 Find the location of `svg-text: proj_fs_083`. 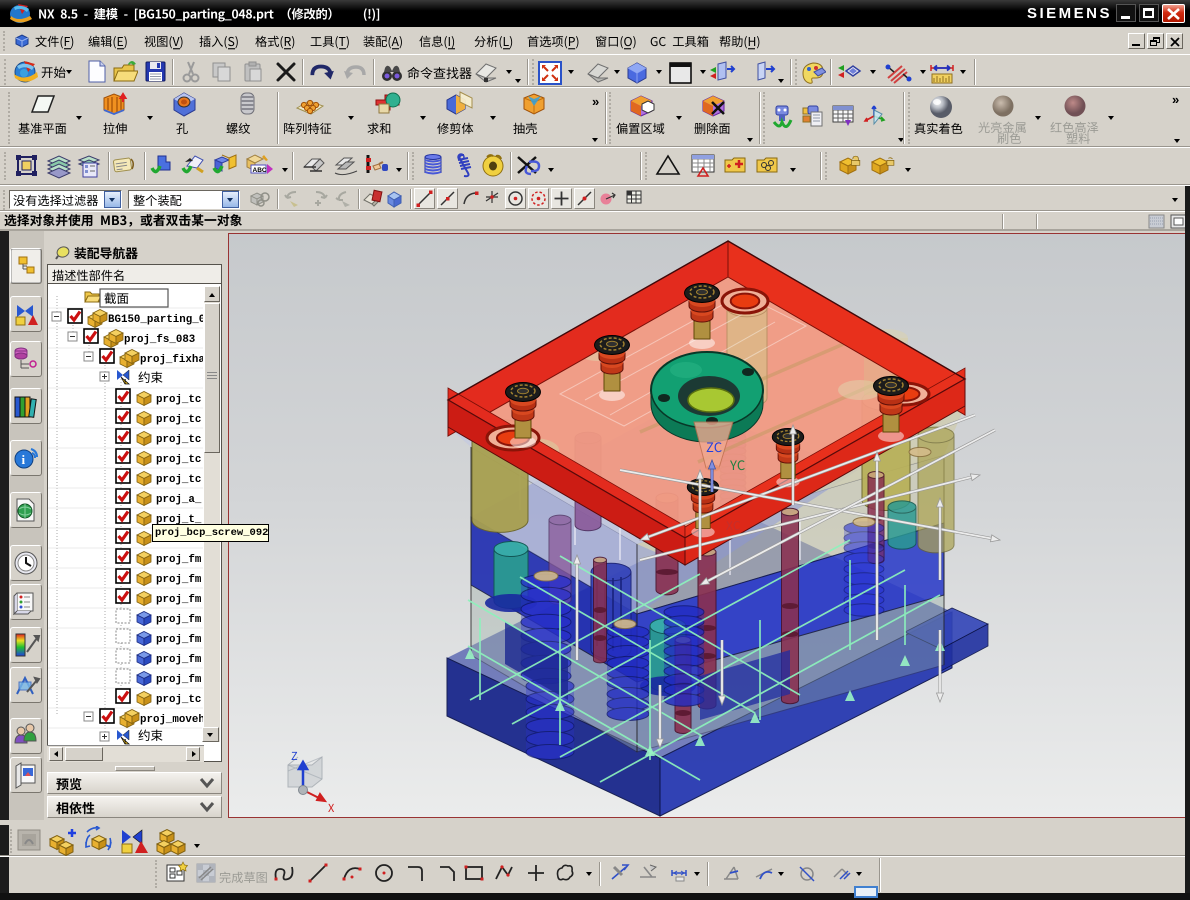

svg-text: proj_fs_083 is located at coordinates (159, 340).